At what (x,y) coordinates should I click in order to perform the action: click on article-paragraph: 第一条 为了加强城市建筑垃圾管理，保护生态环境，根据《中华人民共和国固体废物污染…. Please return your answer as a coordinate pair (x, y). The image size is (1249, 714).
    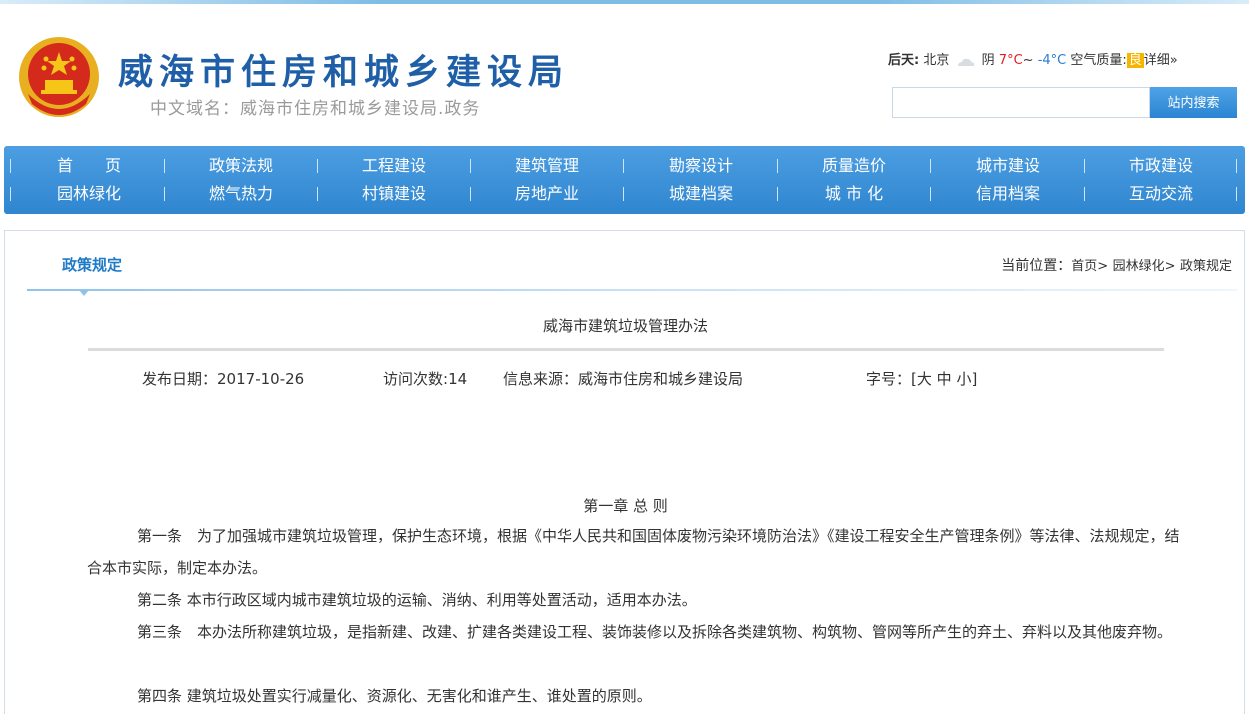
    Looking at the image, I should click on (633, 552).